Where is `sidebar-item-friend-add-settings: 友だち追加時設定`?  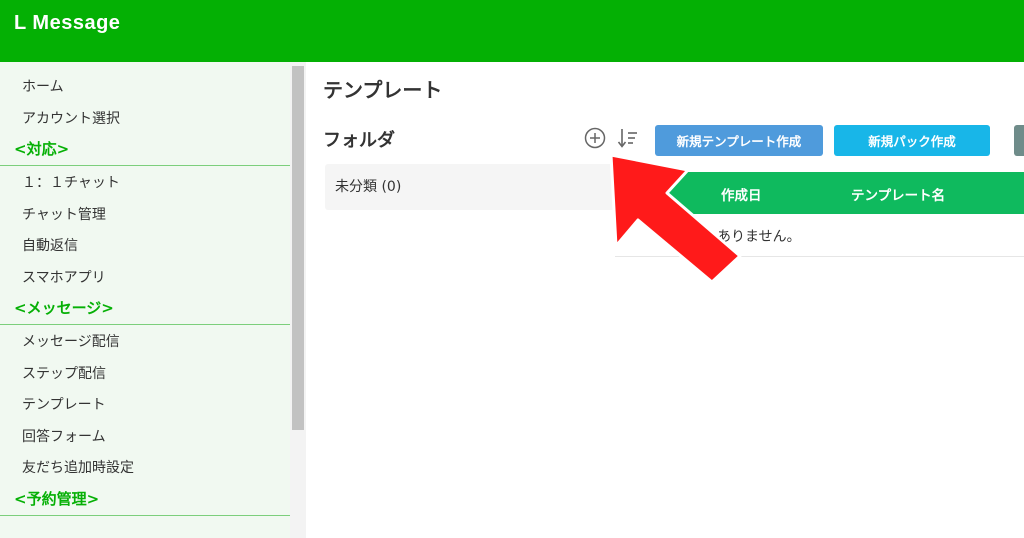
sidebar-item-friend-add-settings: 友だち追加時設定 is located at coordinates (145, 469).